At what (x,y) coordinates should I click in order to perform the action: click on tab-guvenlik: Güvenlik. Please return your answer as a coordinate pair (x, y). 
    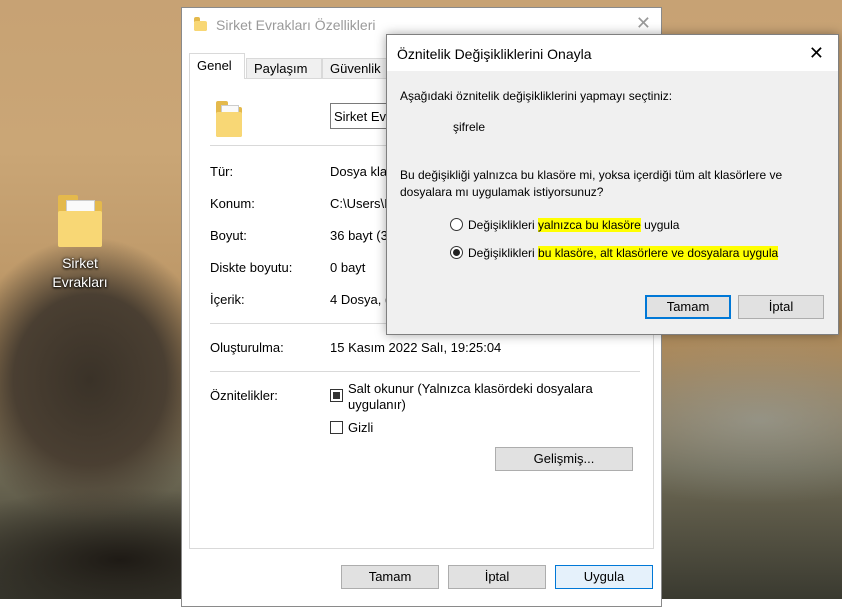
    Looking at the image, I should click on (357, 68).